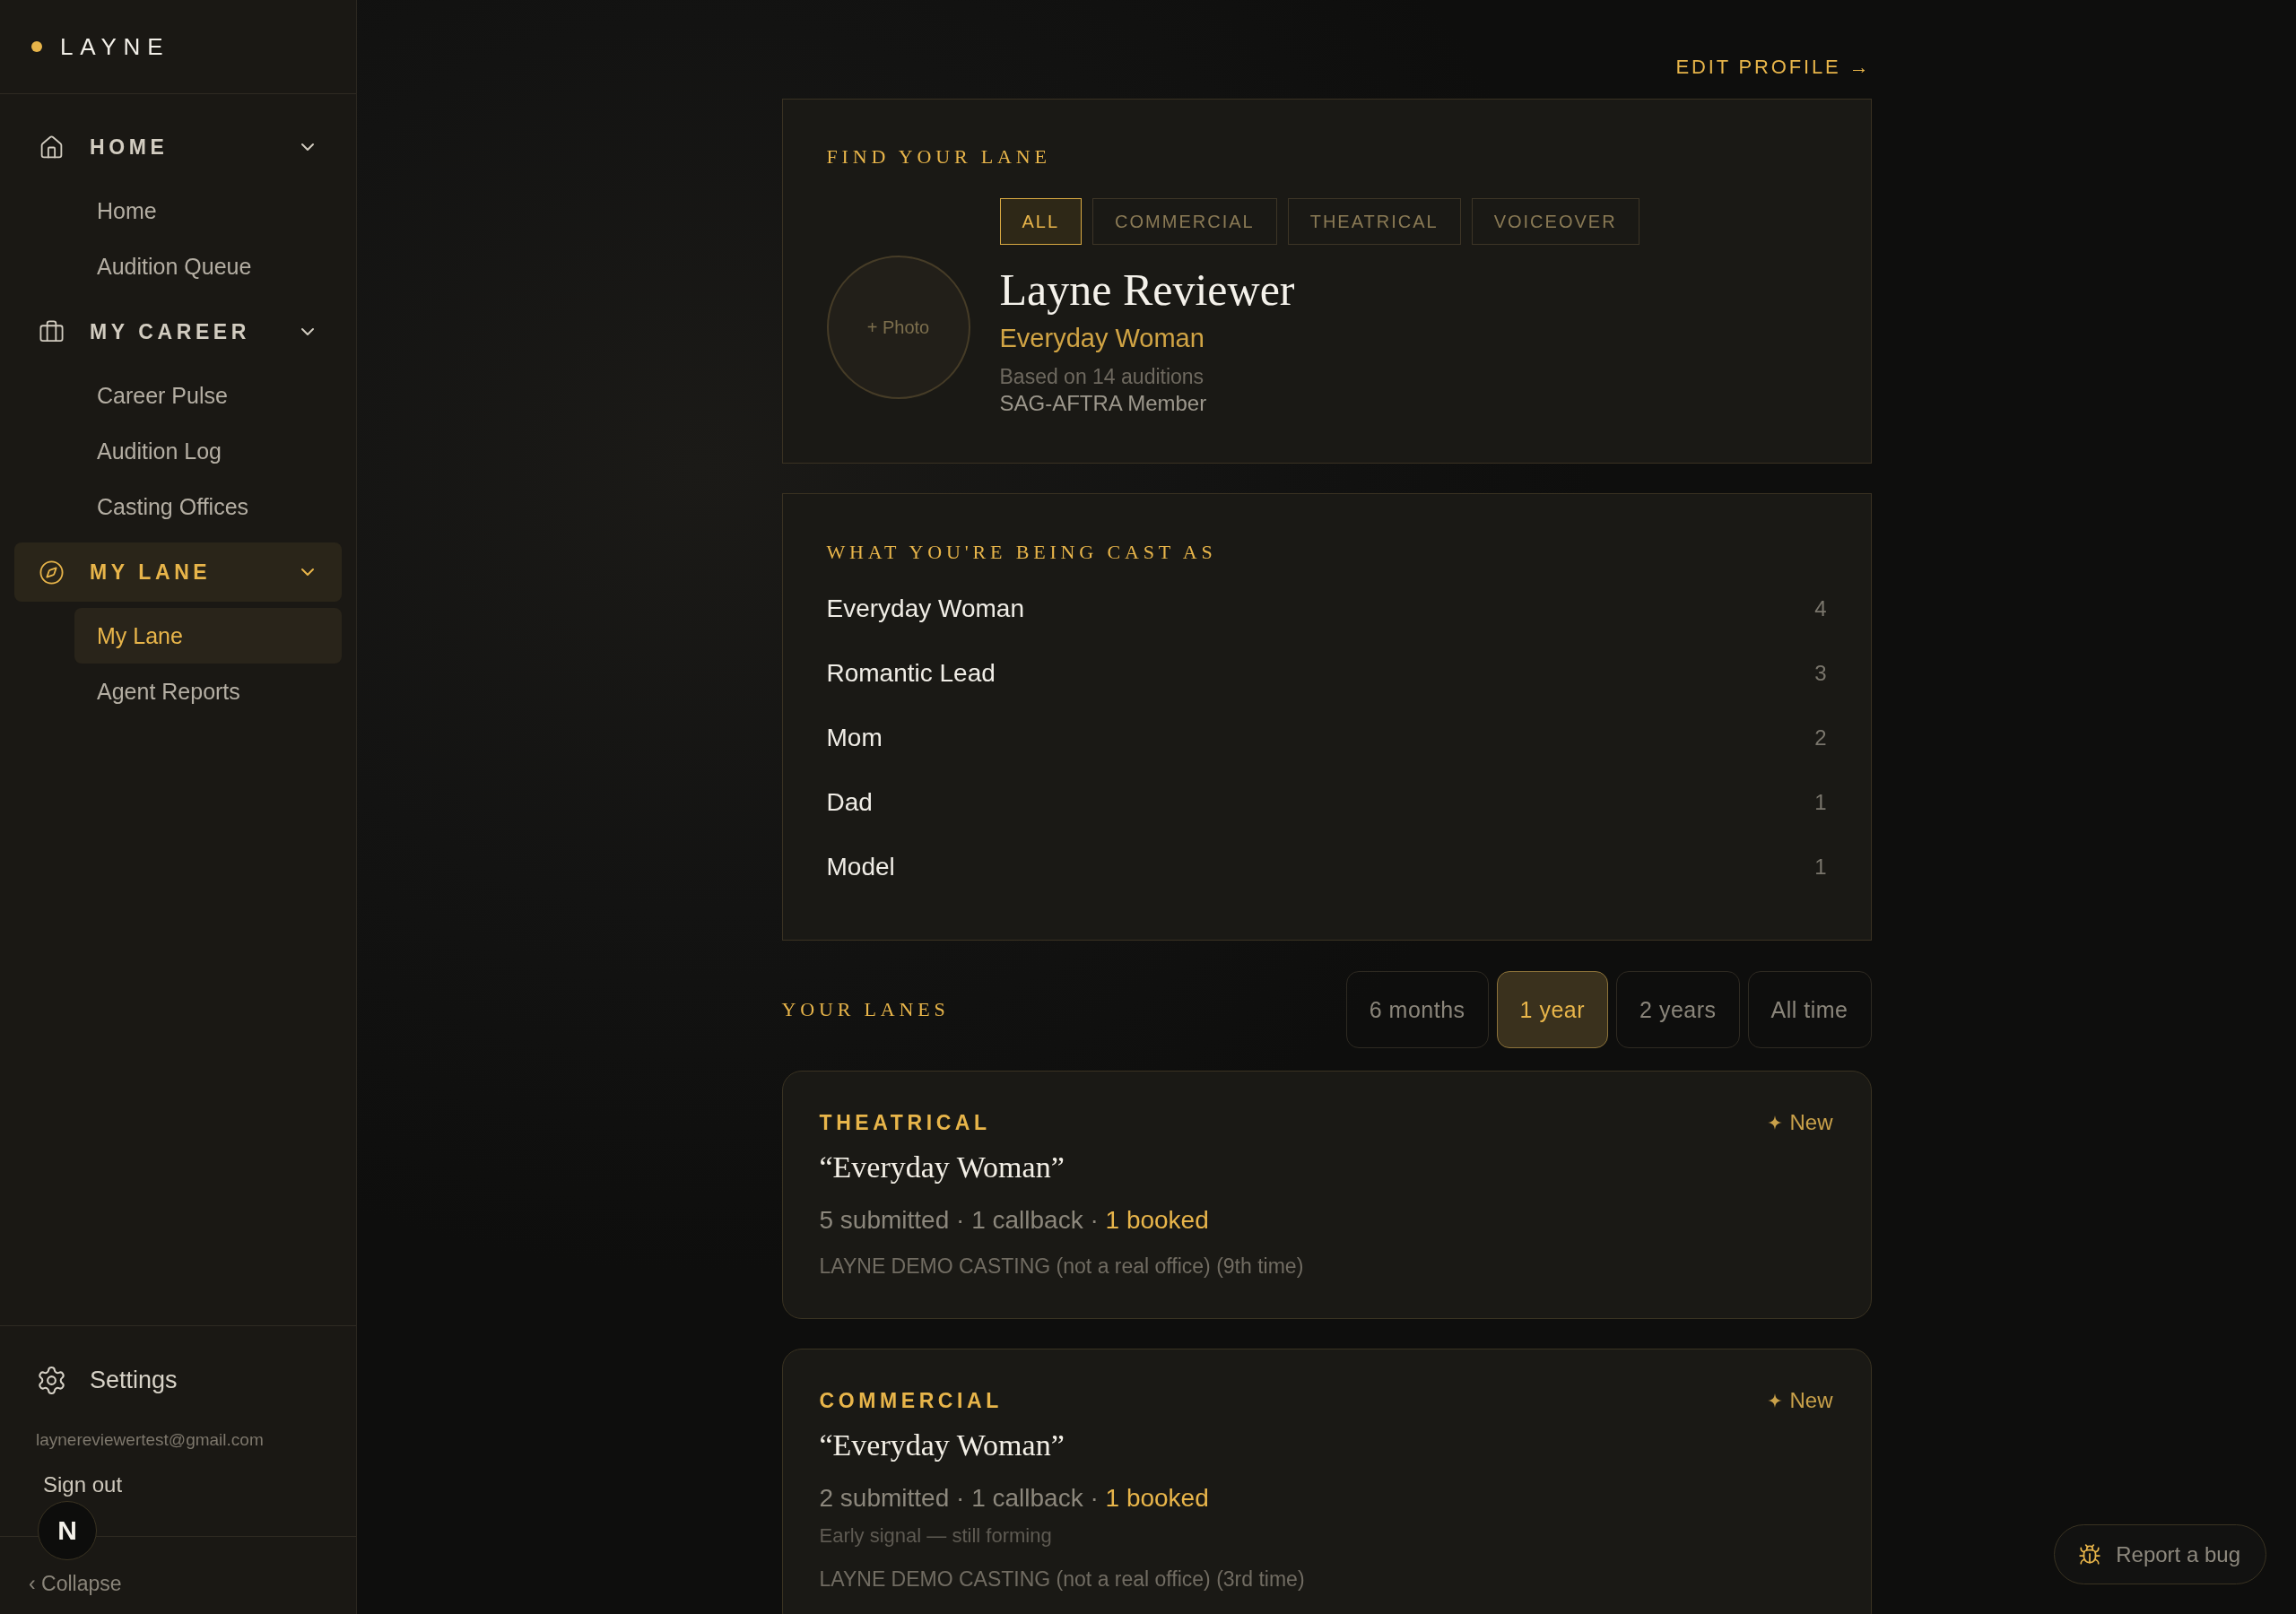 This screenshot has height=1614, width=2296. Describe the element at coordinates (36, 46) in the screenshot. I see `logo-dot-icon` at that location.